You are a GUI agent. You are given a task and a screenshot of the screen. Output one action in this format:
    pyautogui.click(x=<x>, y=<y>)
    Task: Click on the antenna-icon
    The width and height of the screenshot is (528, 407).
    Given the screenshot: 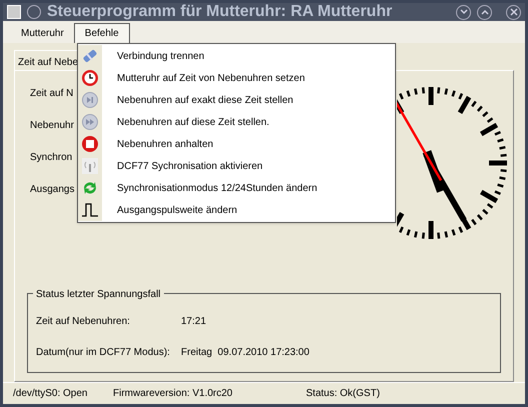 What is the action you would take?
    pyautogui.click(x=90, y=166)
    